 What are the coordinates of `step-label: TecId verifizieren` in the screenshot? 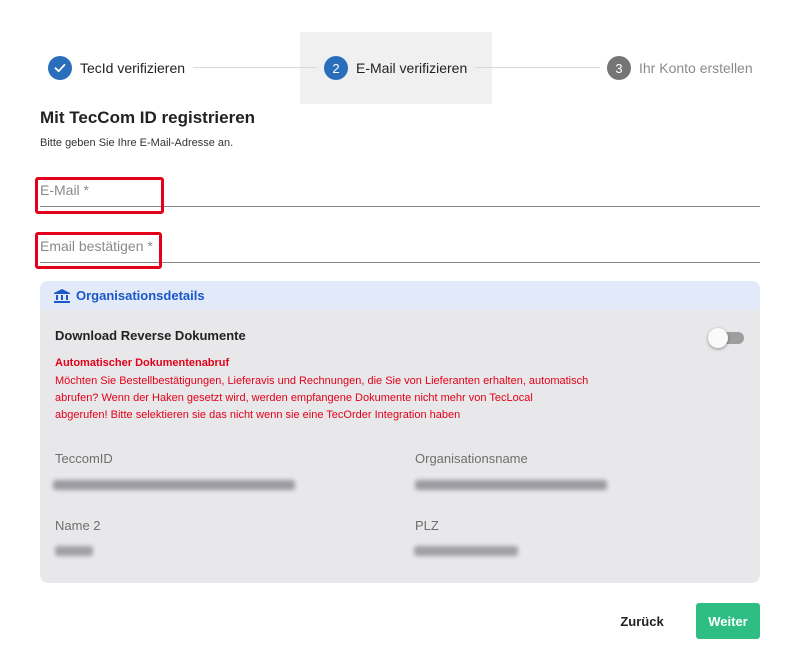 It's located at (133, 68).